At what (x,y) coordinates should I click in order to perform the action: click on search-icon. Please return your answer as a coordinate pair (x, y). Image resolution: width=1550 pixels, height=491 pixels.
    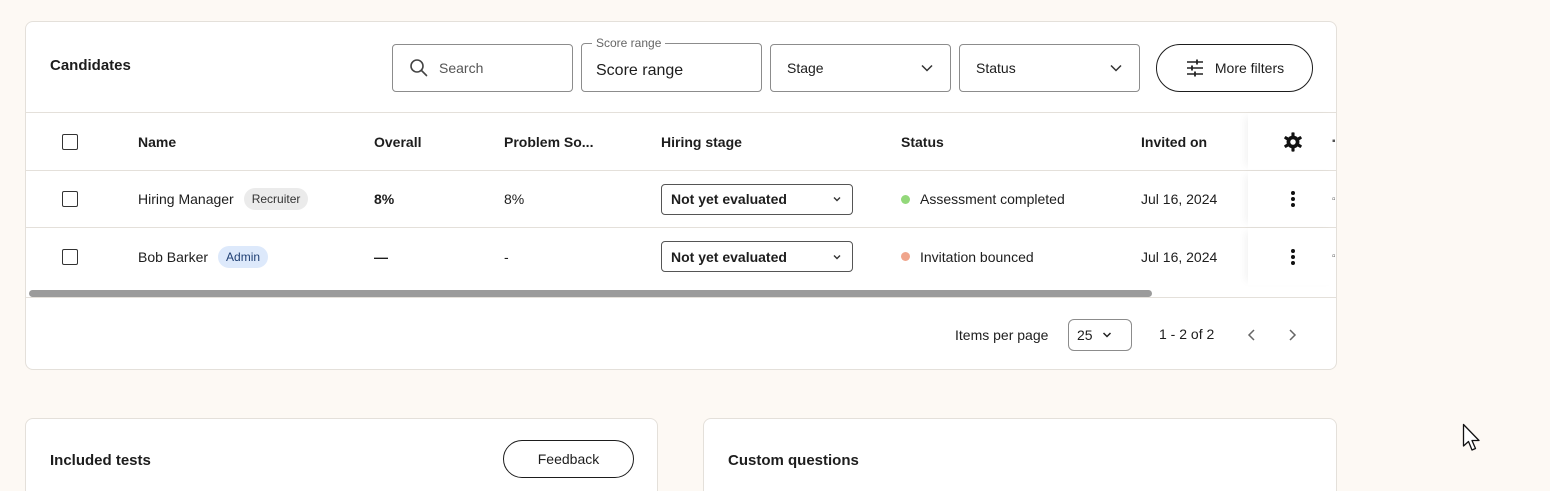
    Looking at the image, I should click on (419, 68).